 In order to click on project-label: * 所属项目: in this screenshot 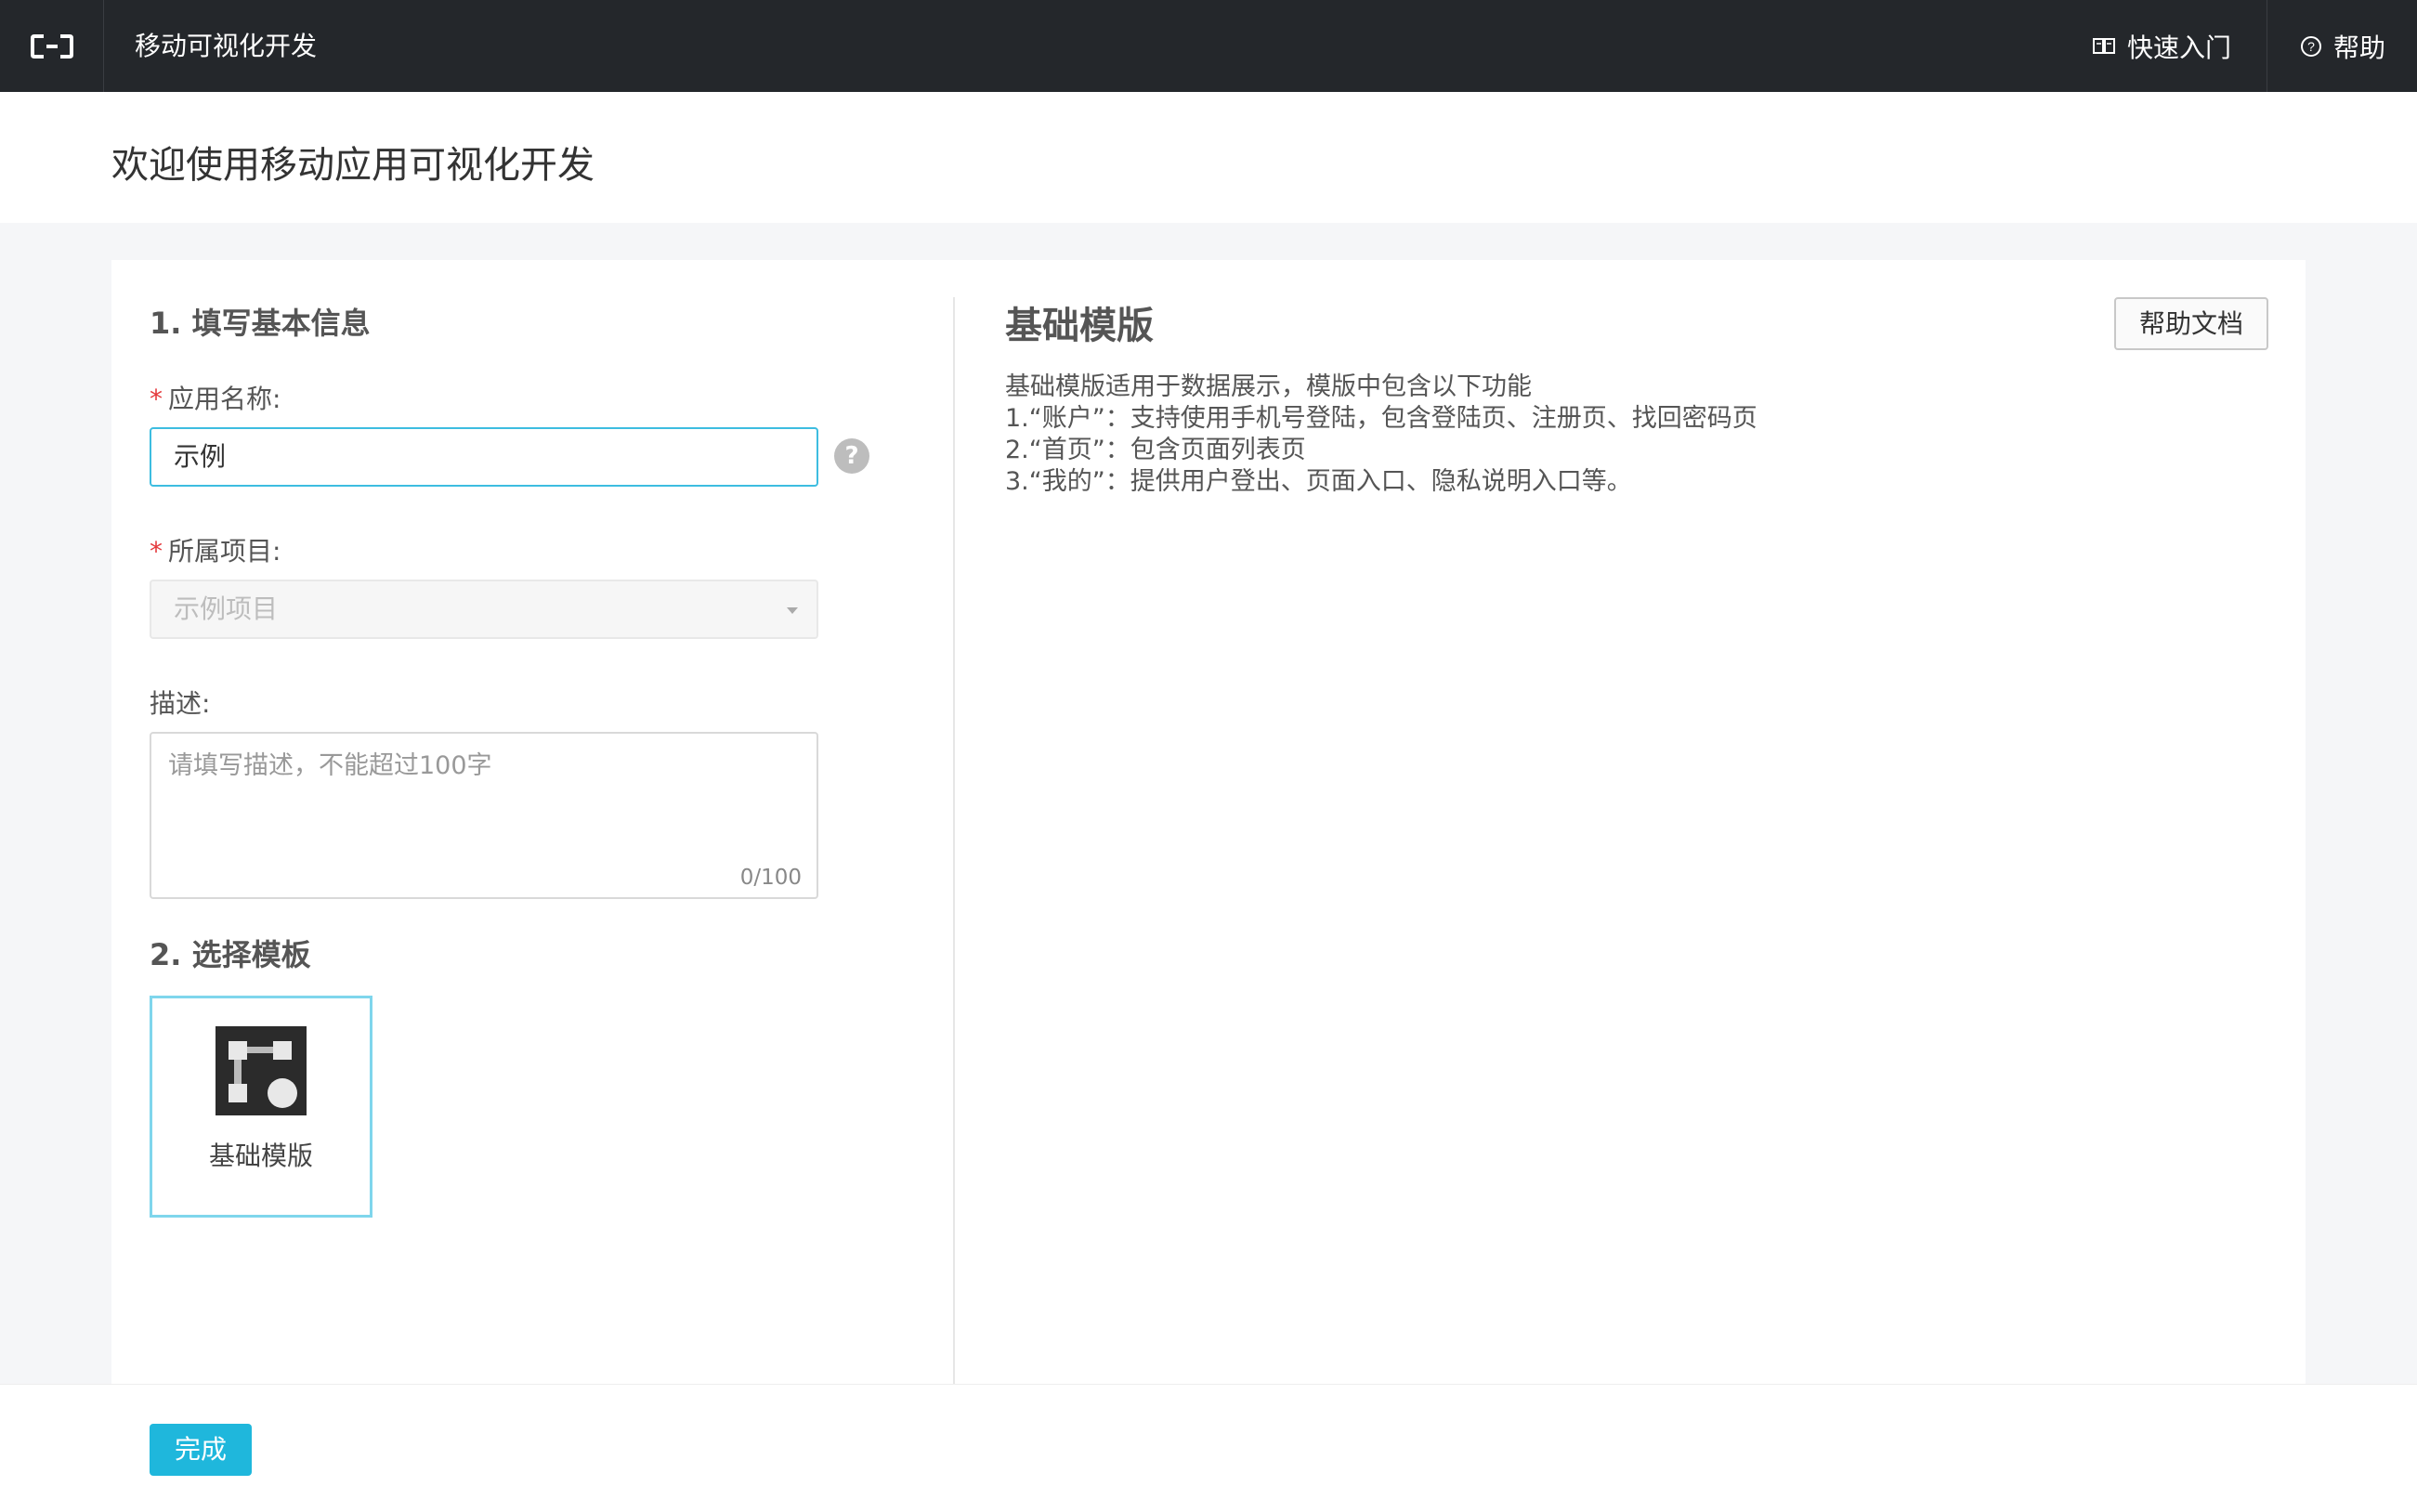, I will do `click(215, 549)`.